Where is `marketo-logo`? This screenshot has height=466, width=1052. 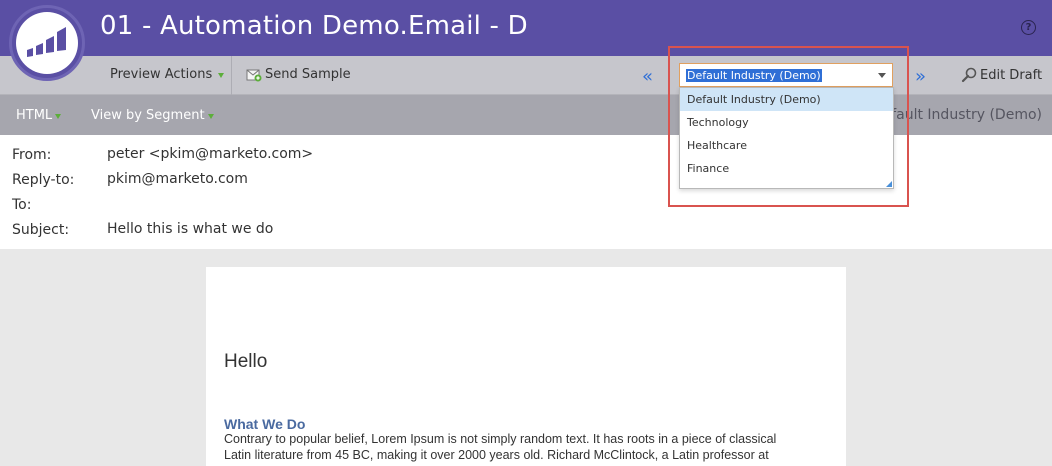
marketo-logo is located at coordinates (47, 43).